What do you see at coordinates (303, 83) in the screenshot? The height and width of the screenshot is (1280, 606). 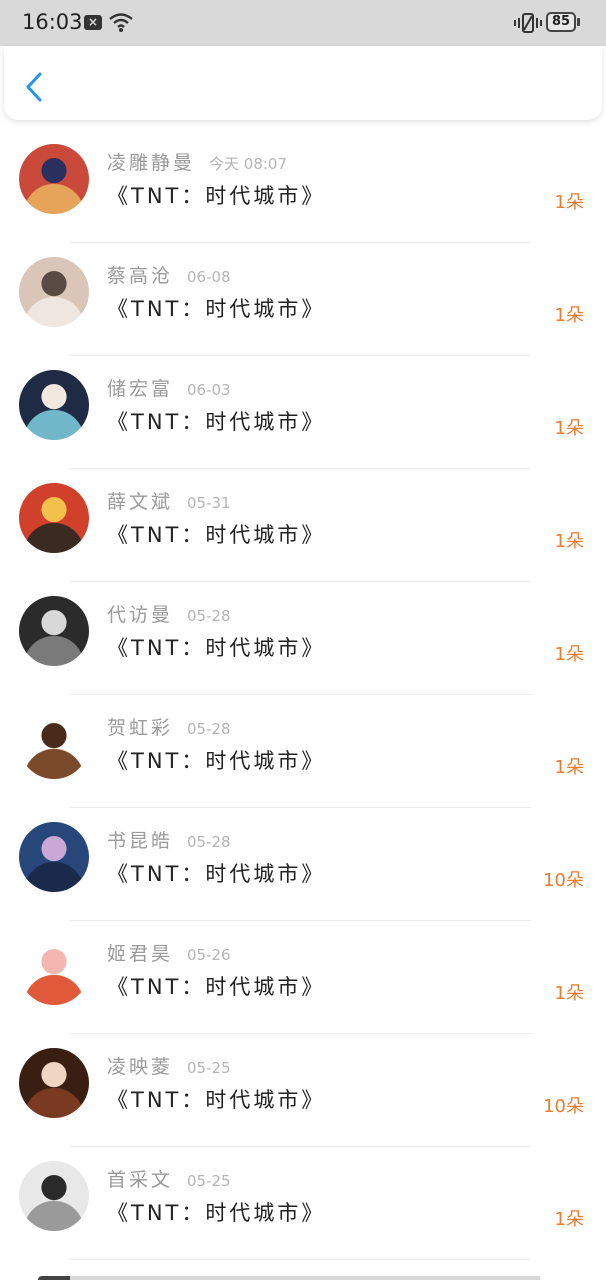 I see `app-bar` at bounding box center [303, 83].